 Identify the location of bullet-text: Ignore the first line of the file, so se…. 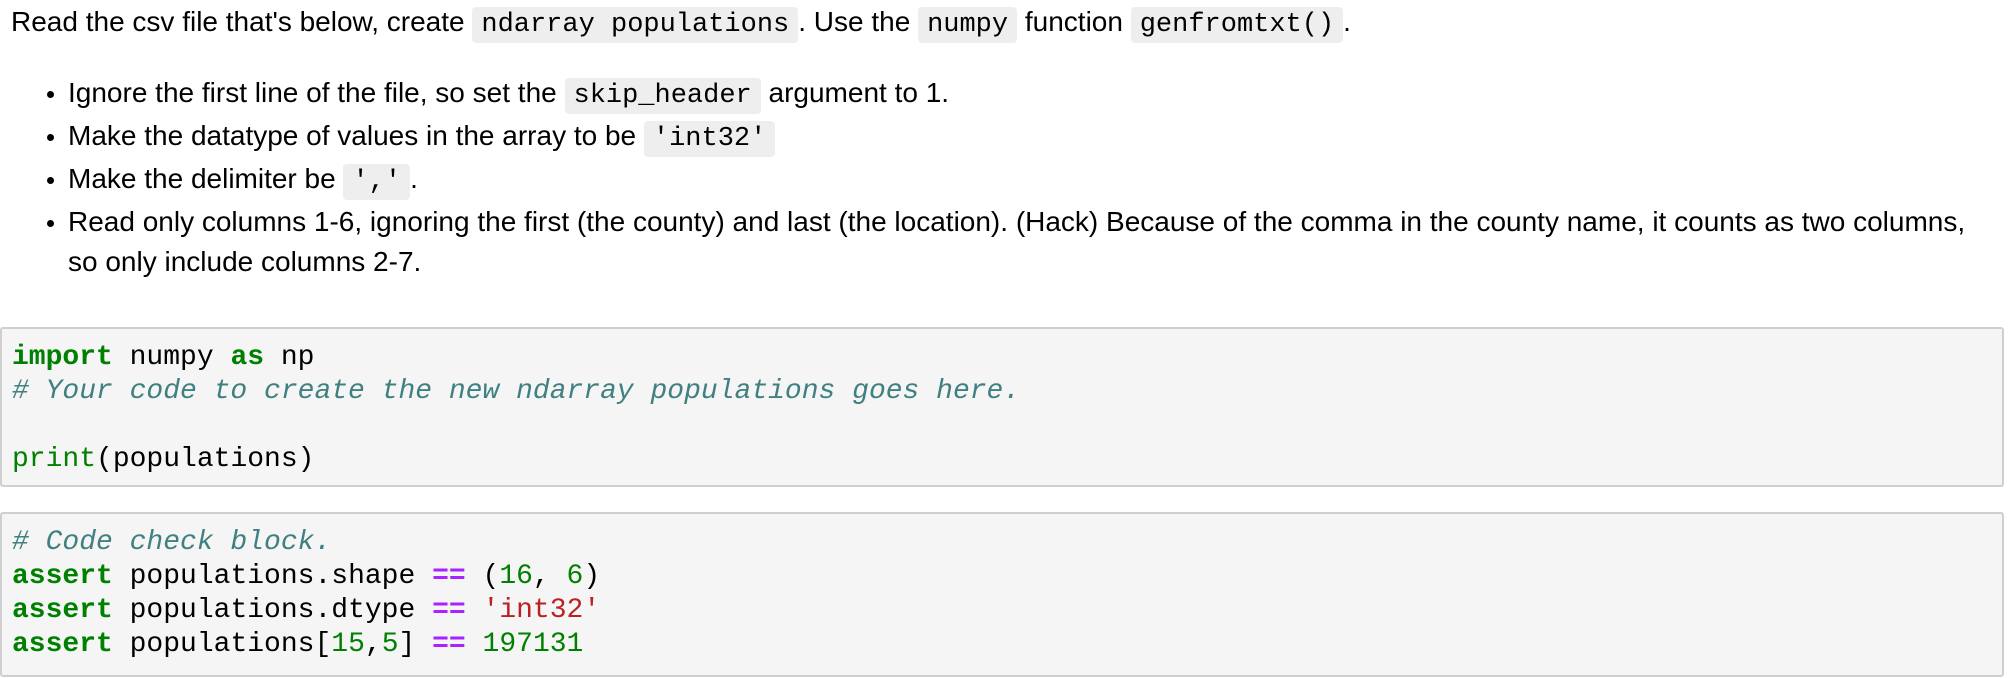
(316, 92).